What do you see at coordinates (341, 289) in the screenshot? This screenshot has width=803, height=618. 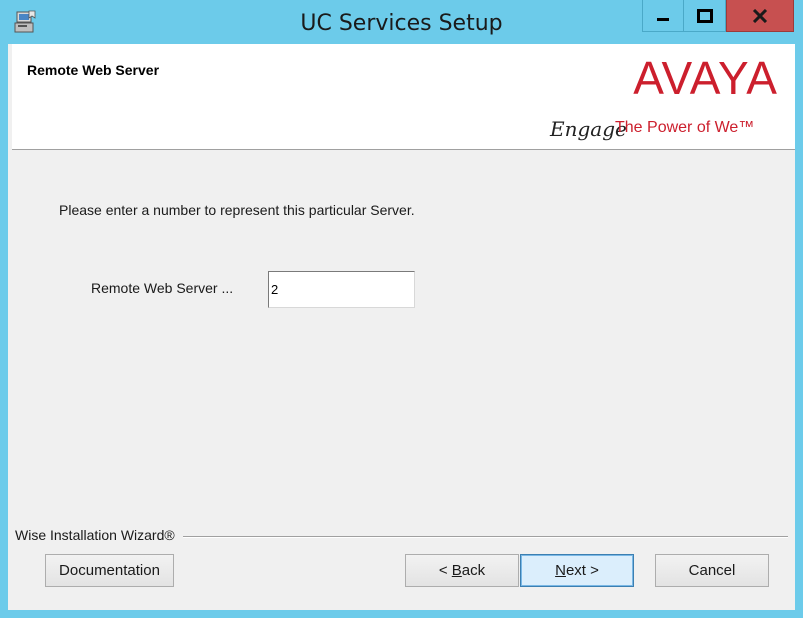 I see `server-number-input` at bounding box center [341, 289].